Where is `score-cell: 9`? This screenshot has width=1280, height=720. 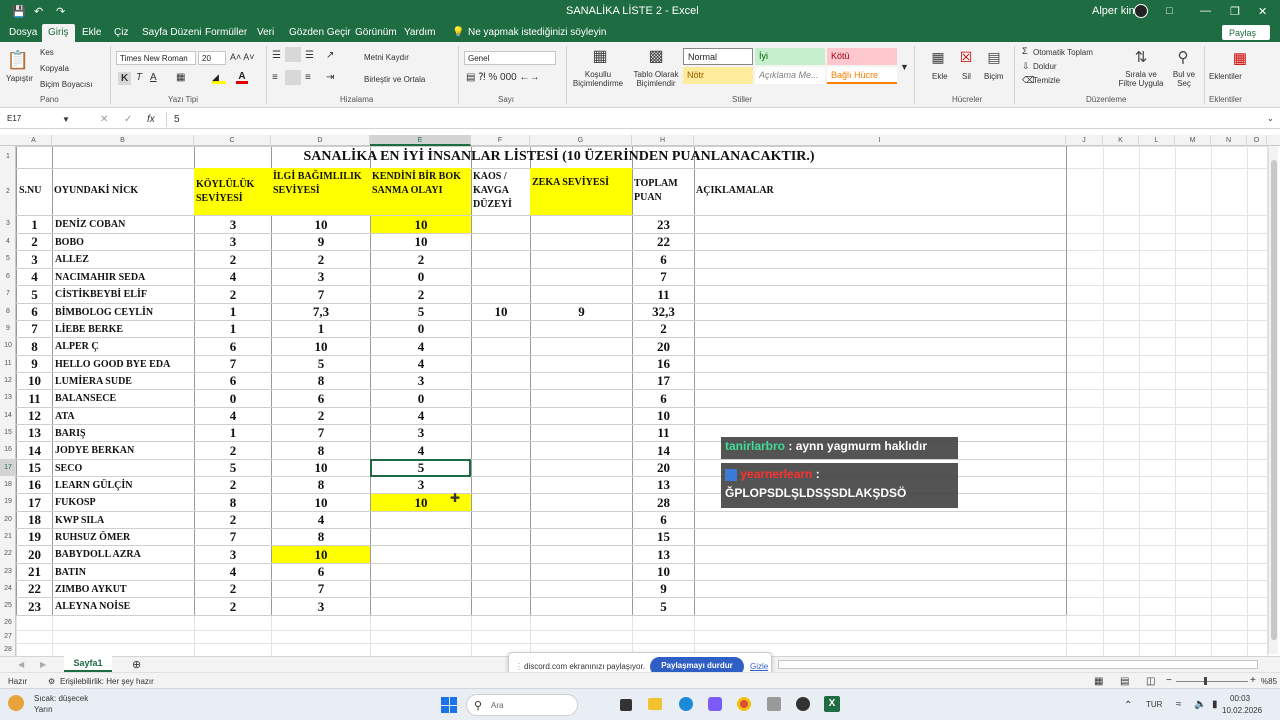 score-cell: 9 is located at coordinates (581, 312).